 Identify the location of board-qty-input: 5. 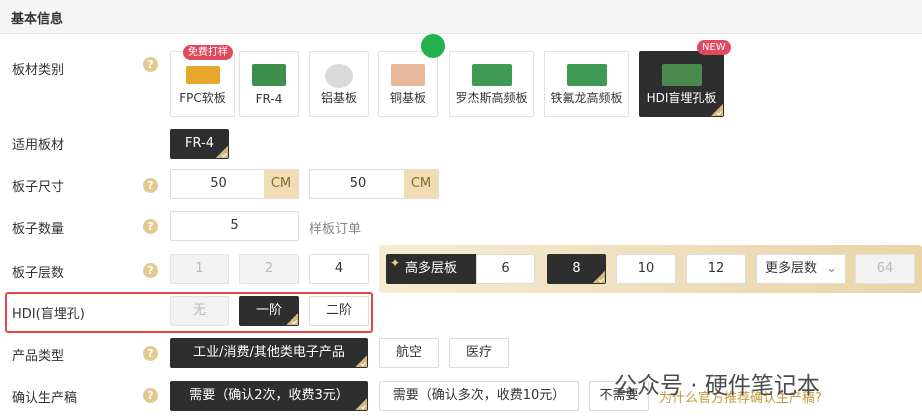
(234, 226).